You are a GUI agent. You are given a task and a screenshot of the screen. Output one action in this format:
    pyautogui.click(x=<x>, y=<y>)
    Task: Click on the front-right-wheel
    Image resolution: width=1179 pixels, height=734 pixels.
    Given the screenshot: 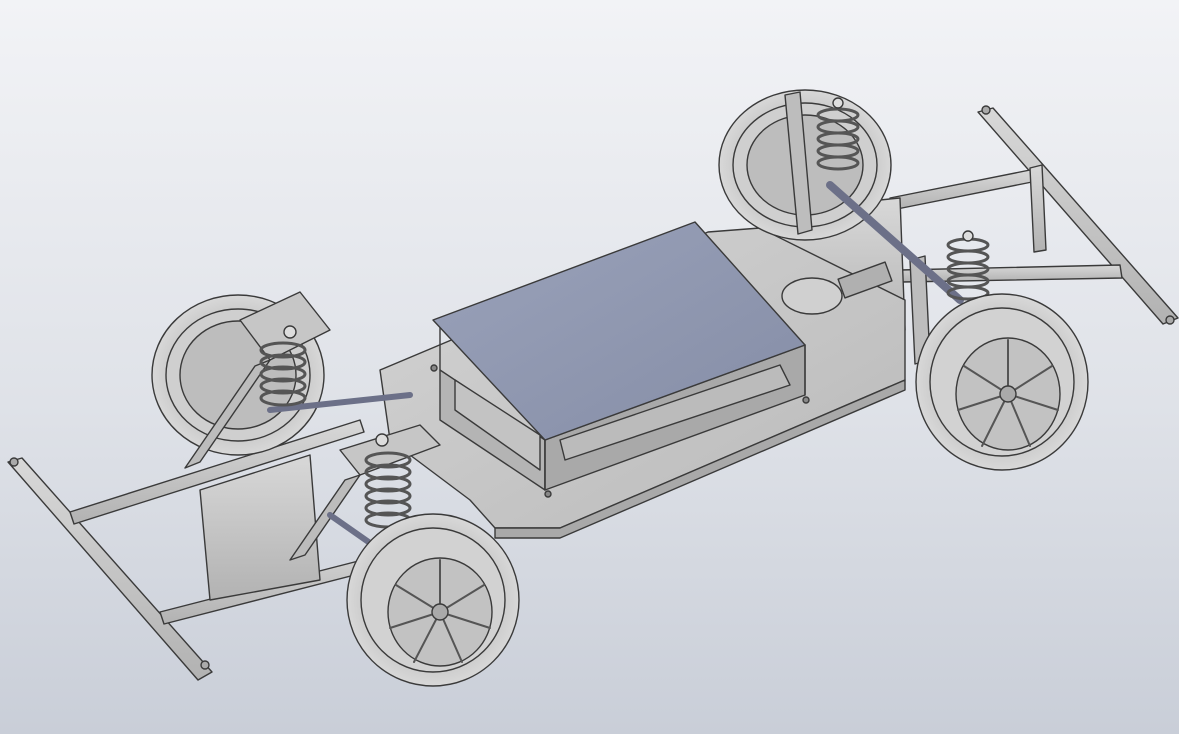 What is the action you would take?
    pyautogui.click(x=433, y=600)
    